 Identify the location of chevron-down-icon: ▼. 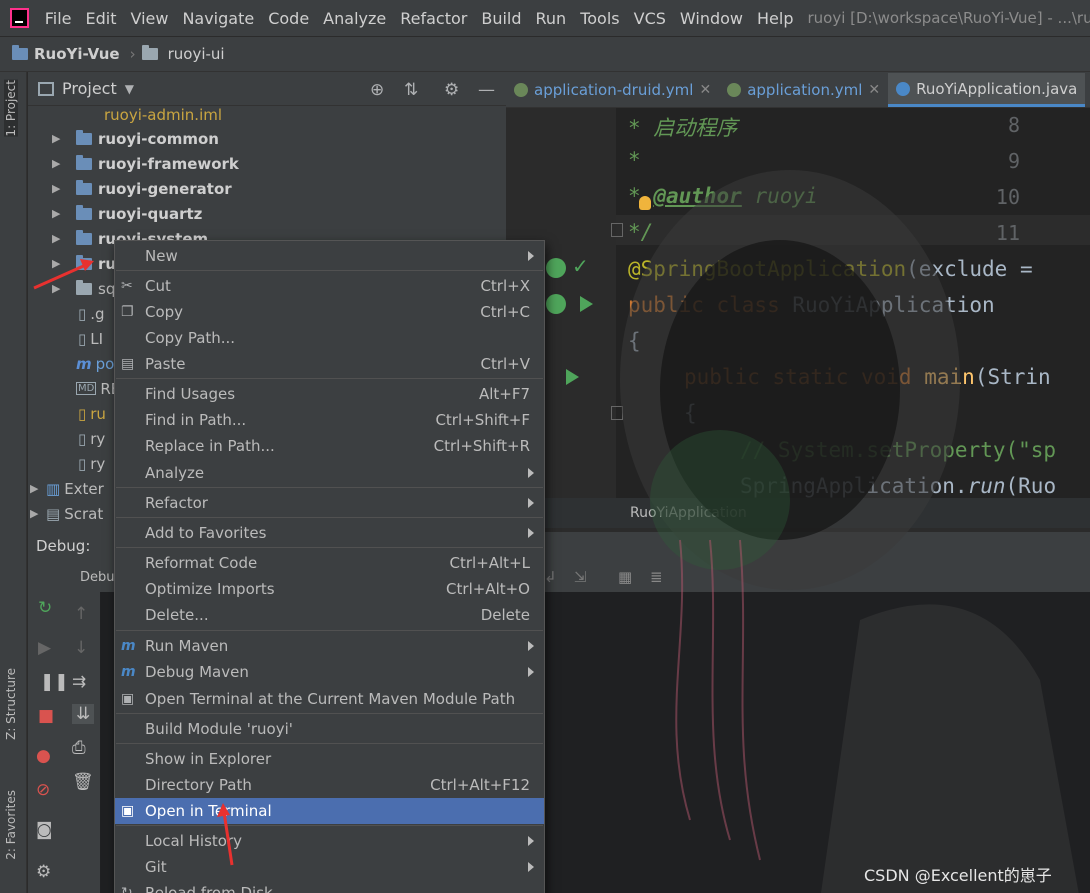
(129, 89).